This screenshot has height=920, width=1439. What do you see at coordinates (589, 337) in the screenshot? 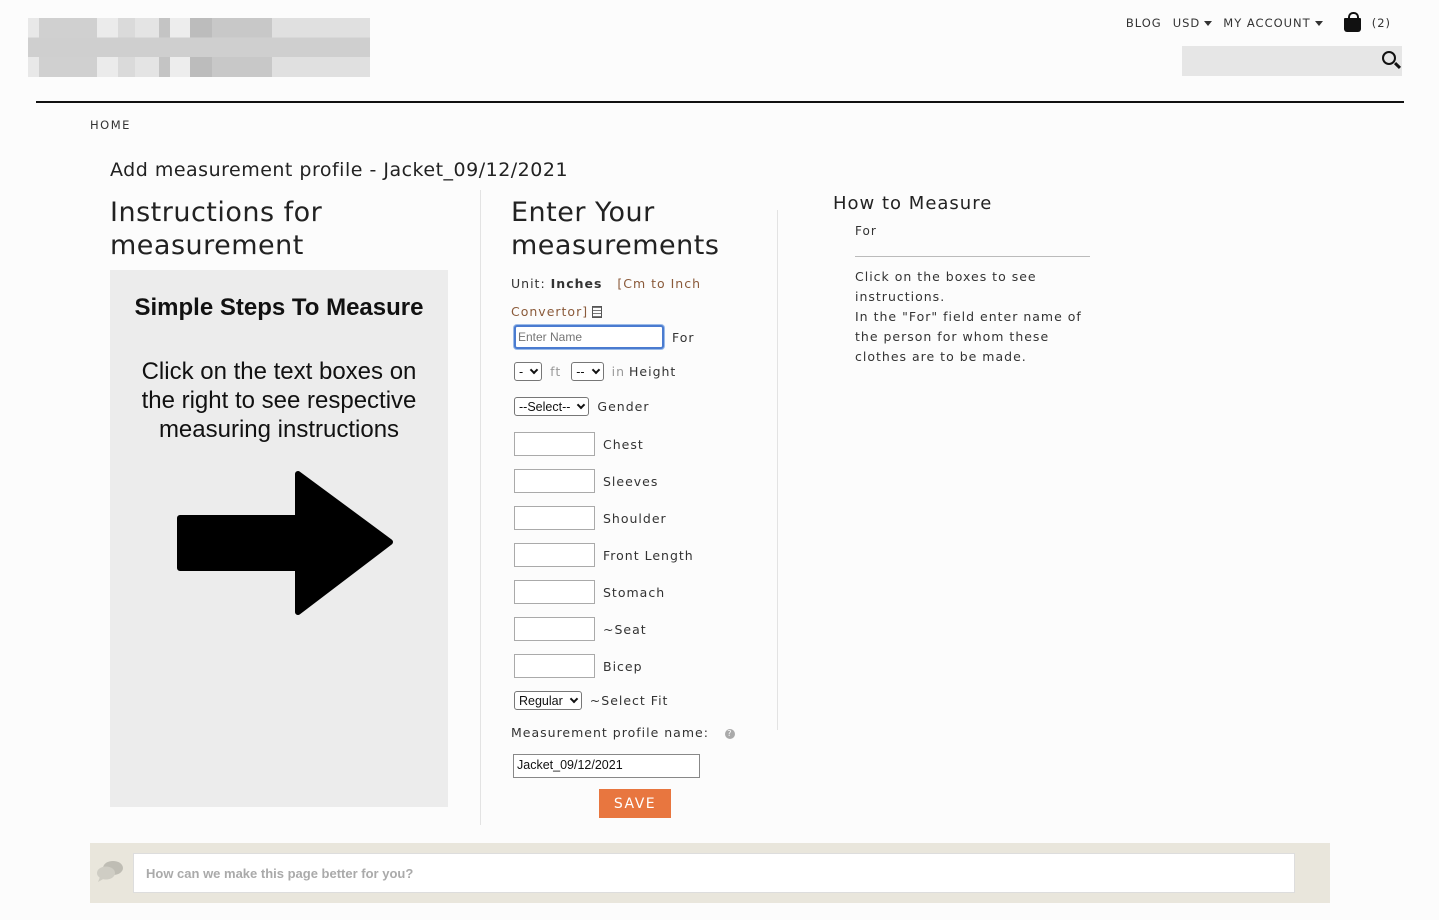
I see `name-input` at bounding box center [589, 337].